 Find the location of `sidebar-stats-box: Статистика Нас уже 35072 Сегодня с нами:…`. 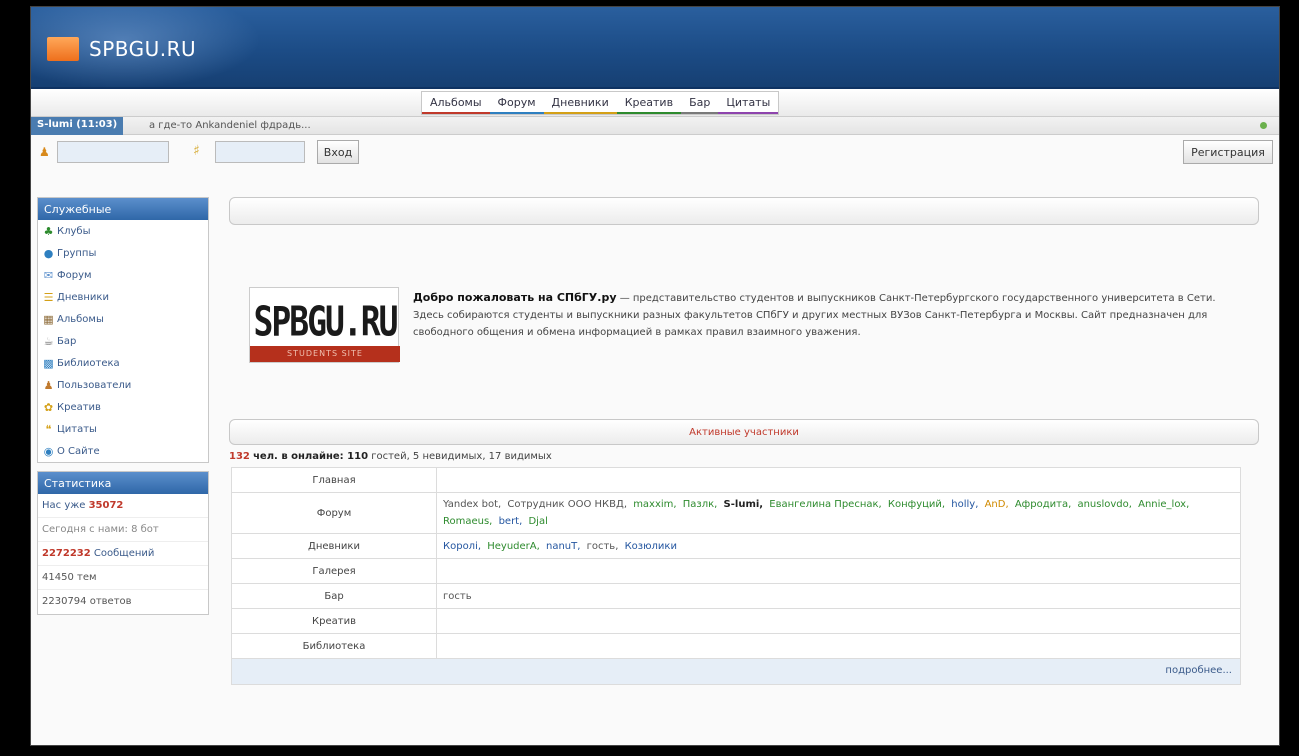

sidebar-stats-box: Статистика Нас уже 35072 Сегодня с нами:… is located at coordinates (123, 543).